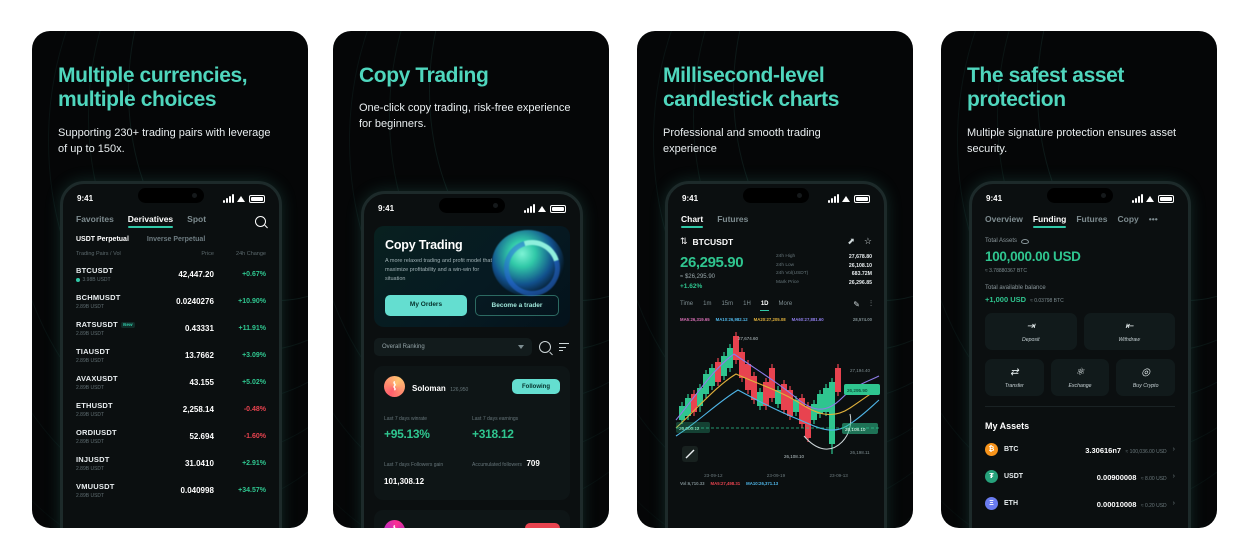 The width and height of the screenshot is (1251, 542). What do you see at coordinates (713, 242) in the screenshot?
I see `pair-symbol: BTCUSDT` at bounding box center [713, 242].